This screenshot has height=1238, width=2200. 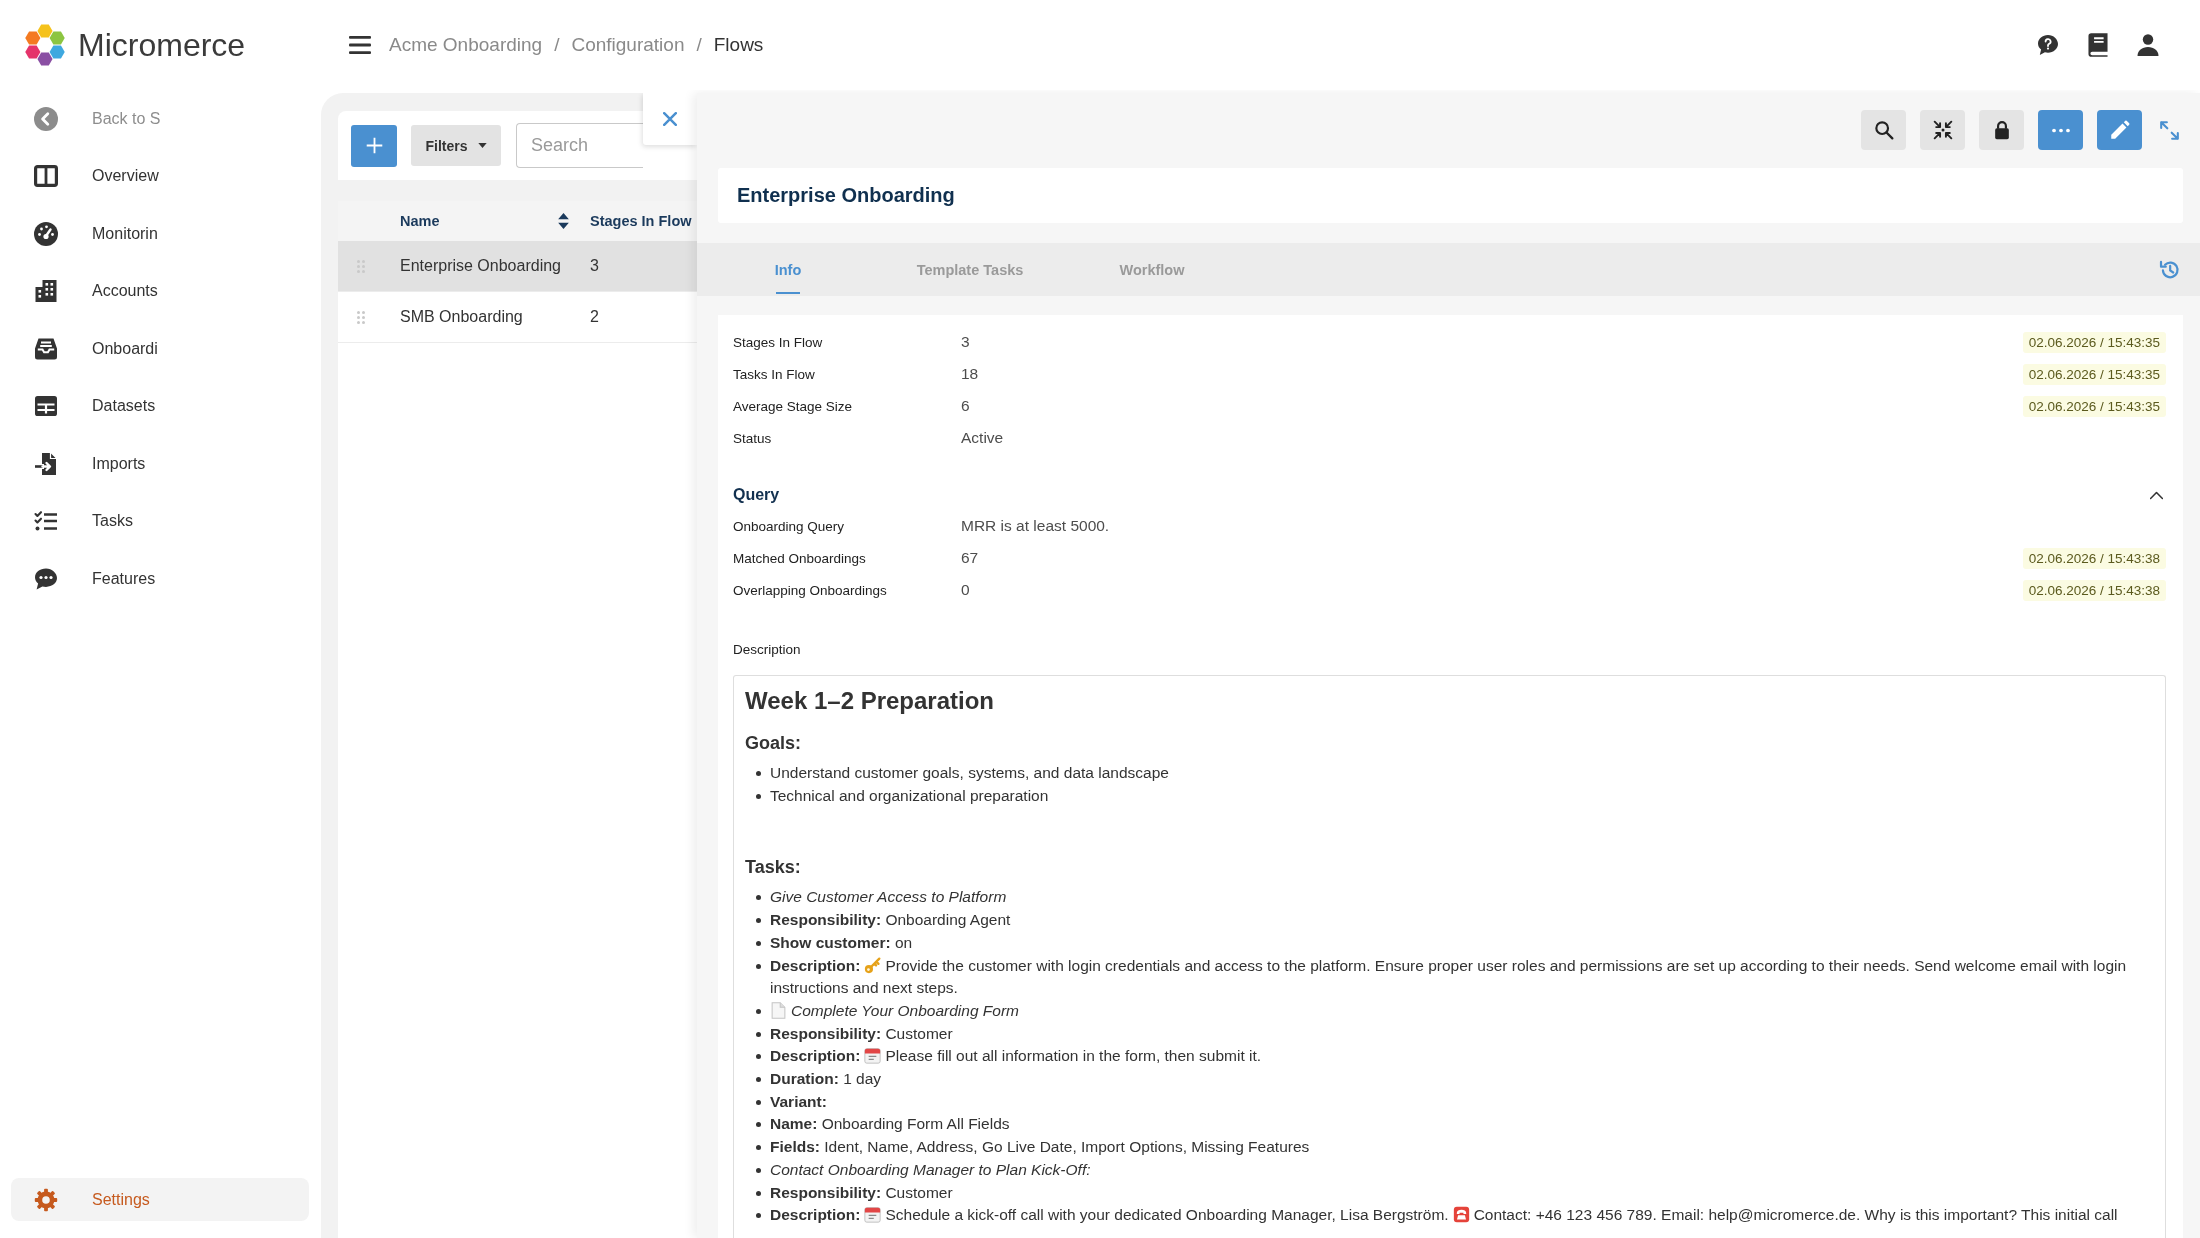 What do you see at coordinates (1454, 1057) in the screenshot?
I see `list-item: Description: Please fill out all information in the form, then submit it.` at bounding box center [1454, 1057].